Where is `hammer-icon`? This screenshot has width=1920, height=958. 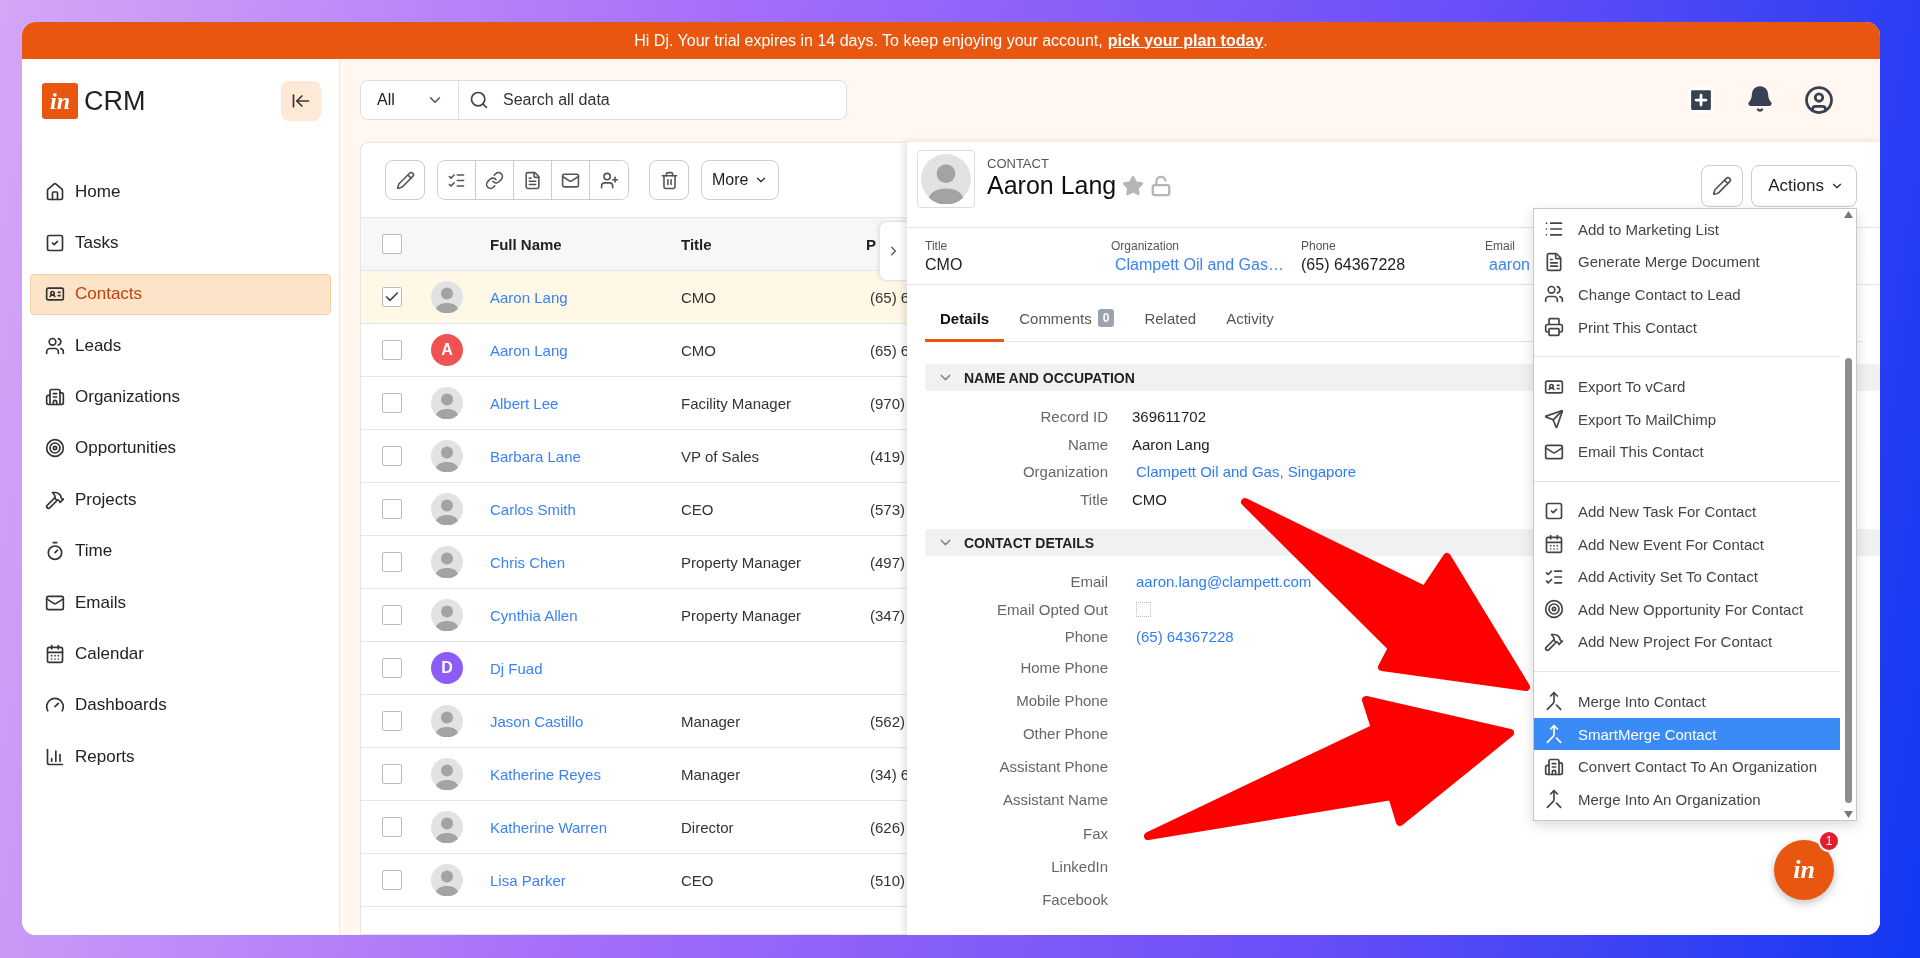 hammer-icon is located at coordinates (1554, 641).